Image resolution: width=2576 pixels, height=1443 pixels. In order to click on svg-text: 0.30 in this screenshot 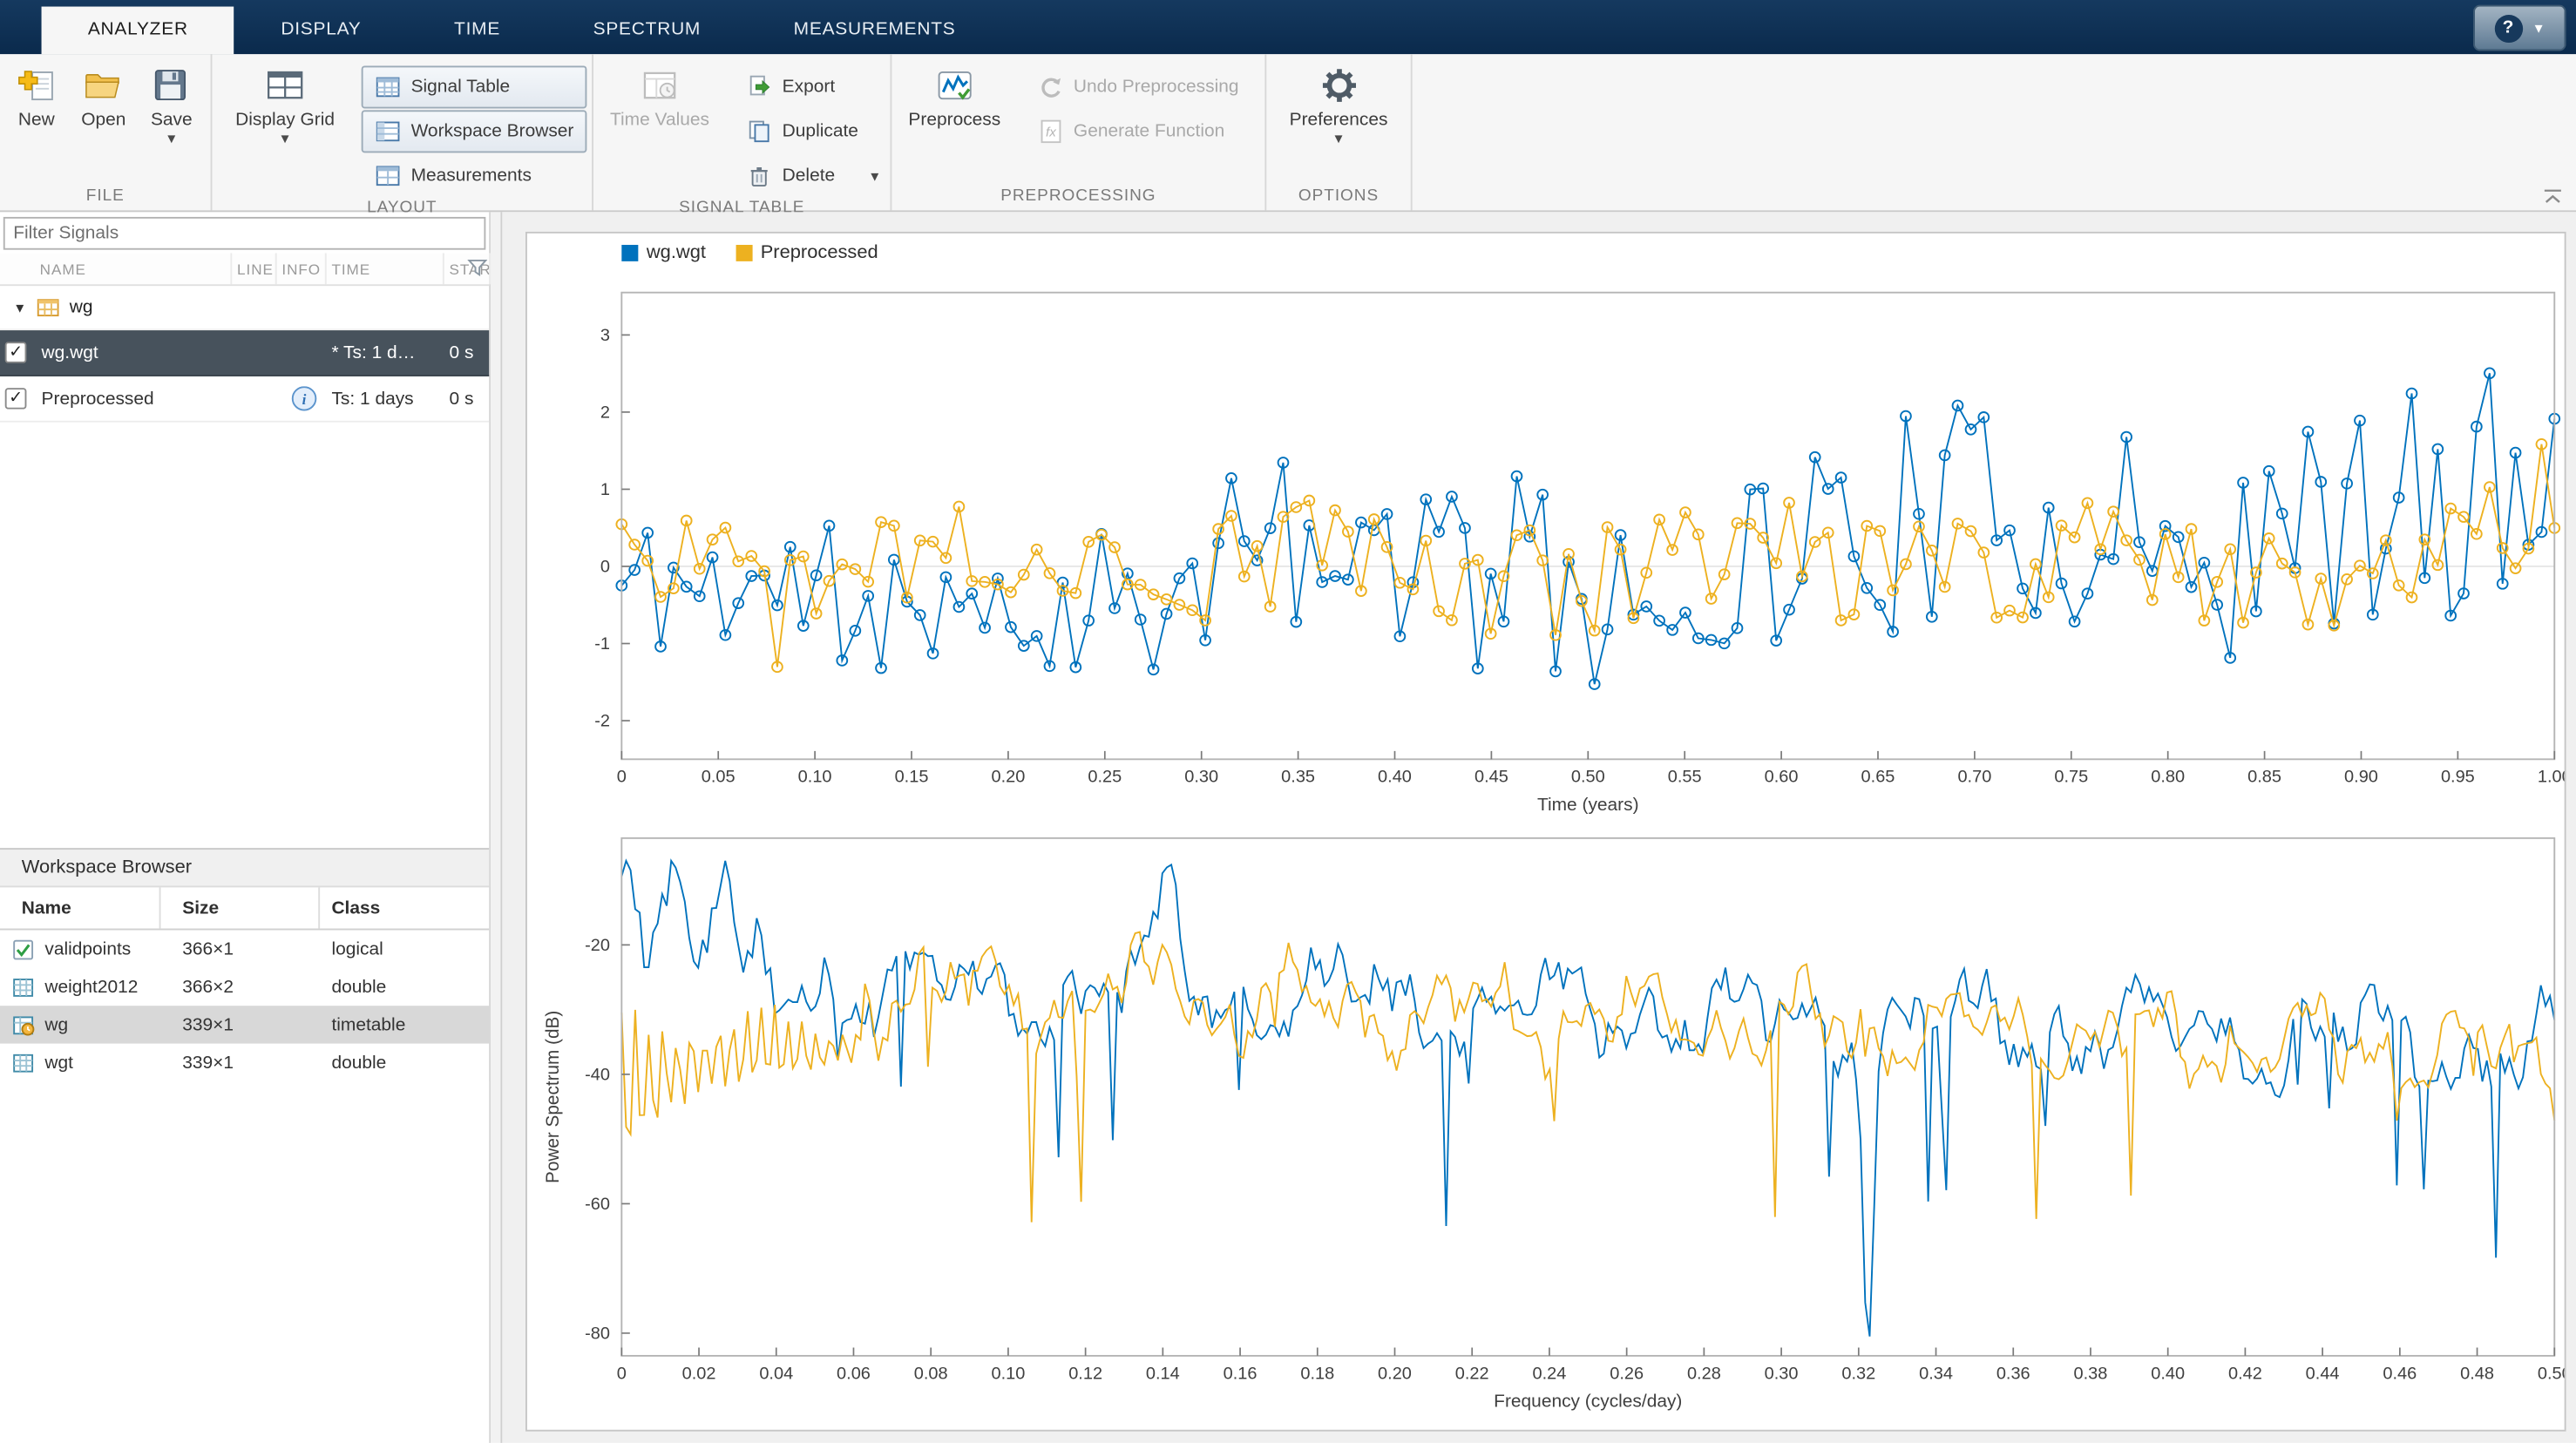, I will do `click(1201, 777)`.